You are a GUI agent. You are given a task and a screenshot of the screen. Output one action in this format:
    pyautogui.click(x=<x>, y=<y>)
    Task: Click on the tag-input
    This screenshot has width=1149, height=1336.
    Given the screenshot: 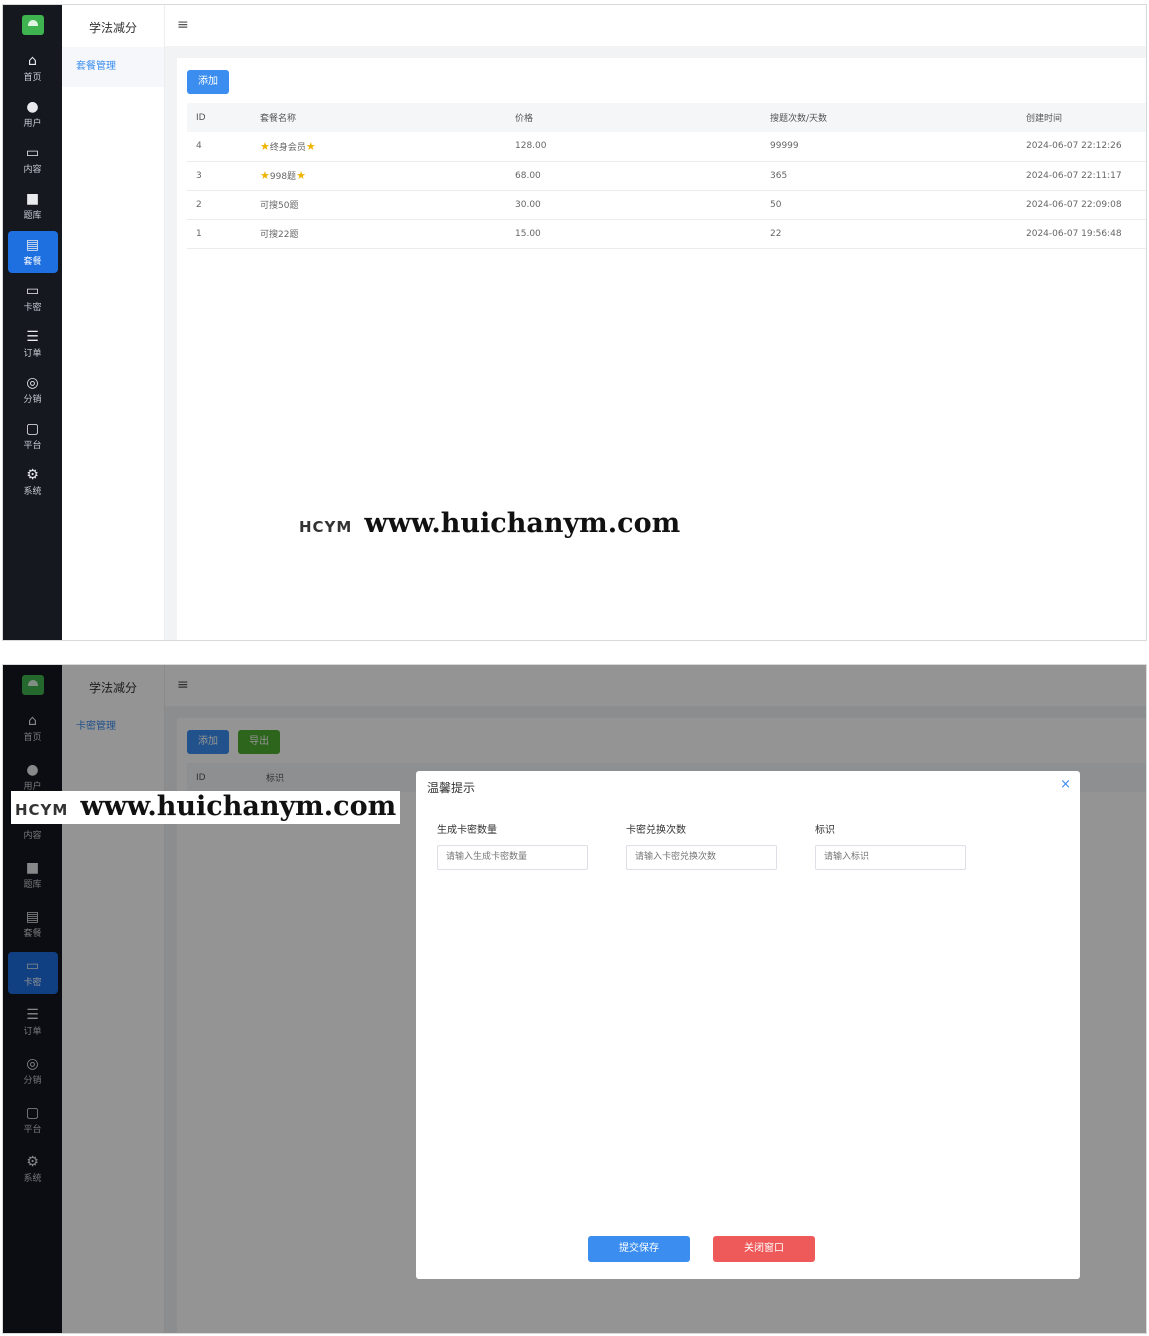 What is the action you would take?
    pyautogui.click(x=890, y=857)
    